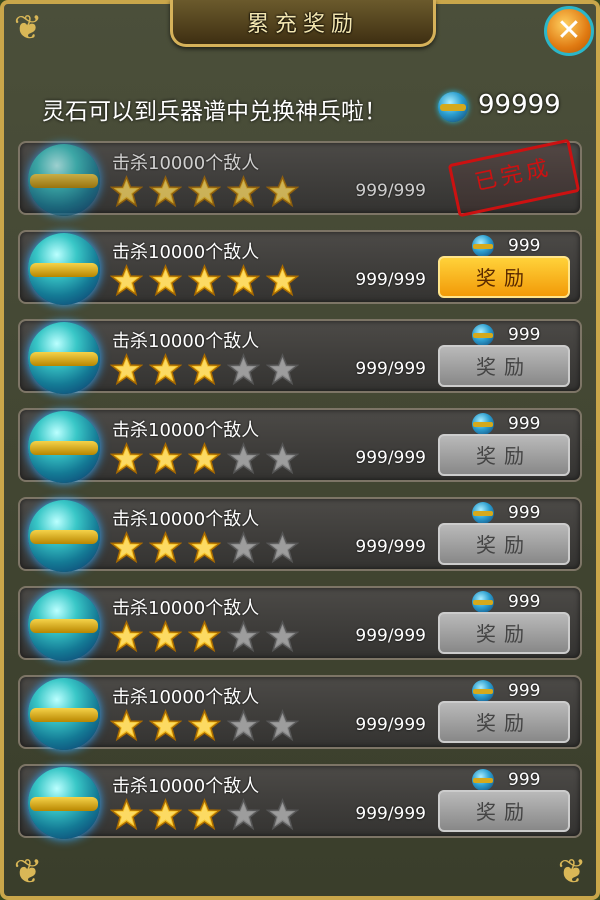  Describe the element at coordinates (214, 112) in the screenshot. I see `info-banner-text: 灵石可以到兵器谱中兑换神兵啦！` at that location.